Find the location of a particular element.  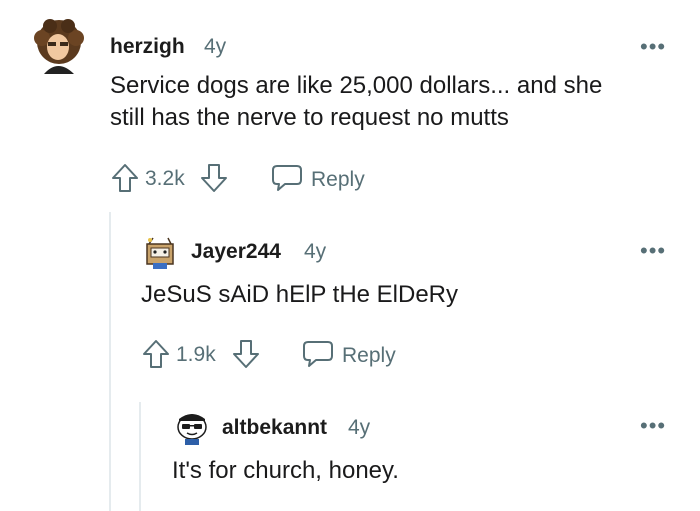

comment-body: JeSuS sAiD hElP tHe ElDeRy is located at coordinates (411, 295).